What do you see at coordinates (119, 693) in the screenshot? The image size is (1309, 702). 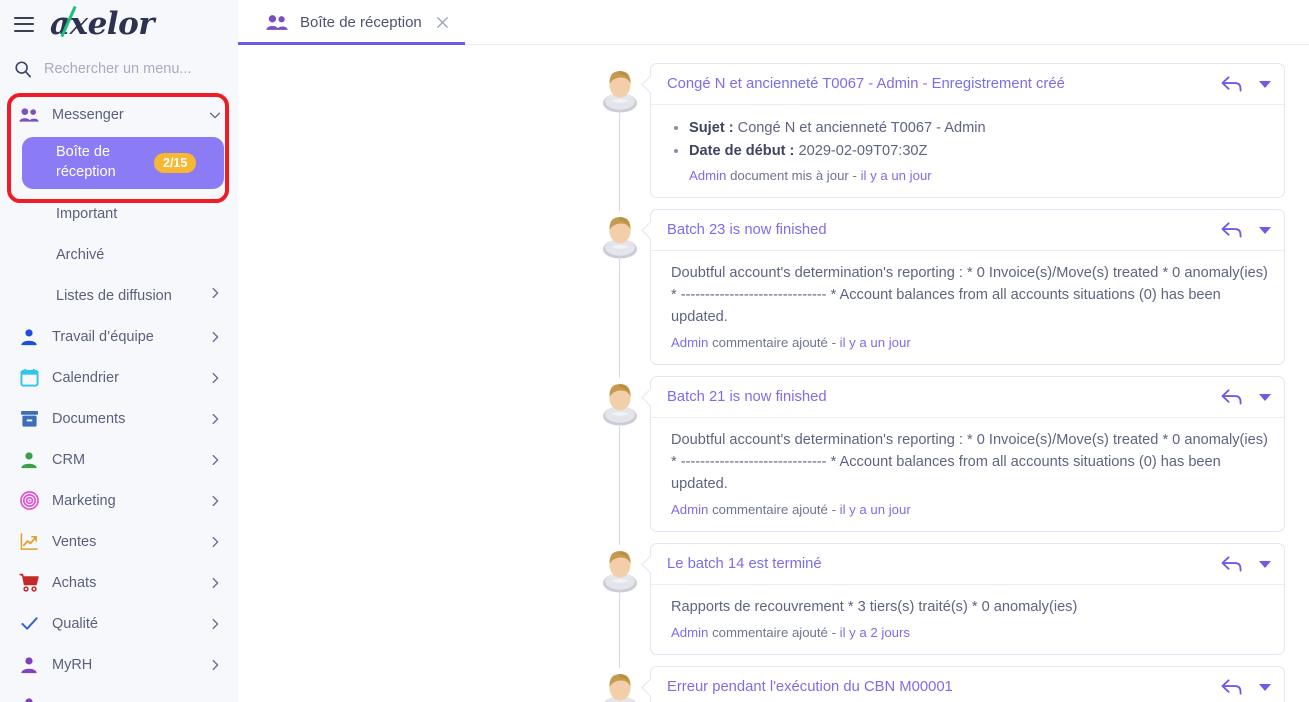 I see `sidebar-item-next-partial` at bounding box center [119, 693].